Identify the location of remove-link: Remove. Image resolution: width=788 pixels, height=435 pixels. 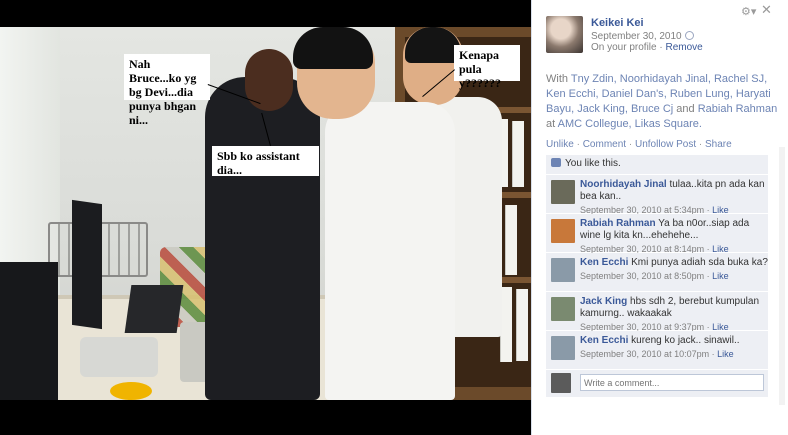
(684, 47).